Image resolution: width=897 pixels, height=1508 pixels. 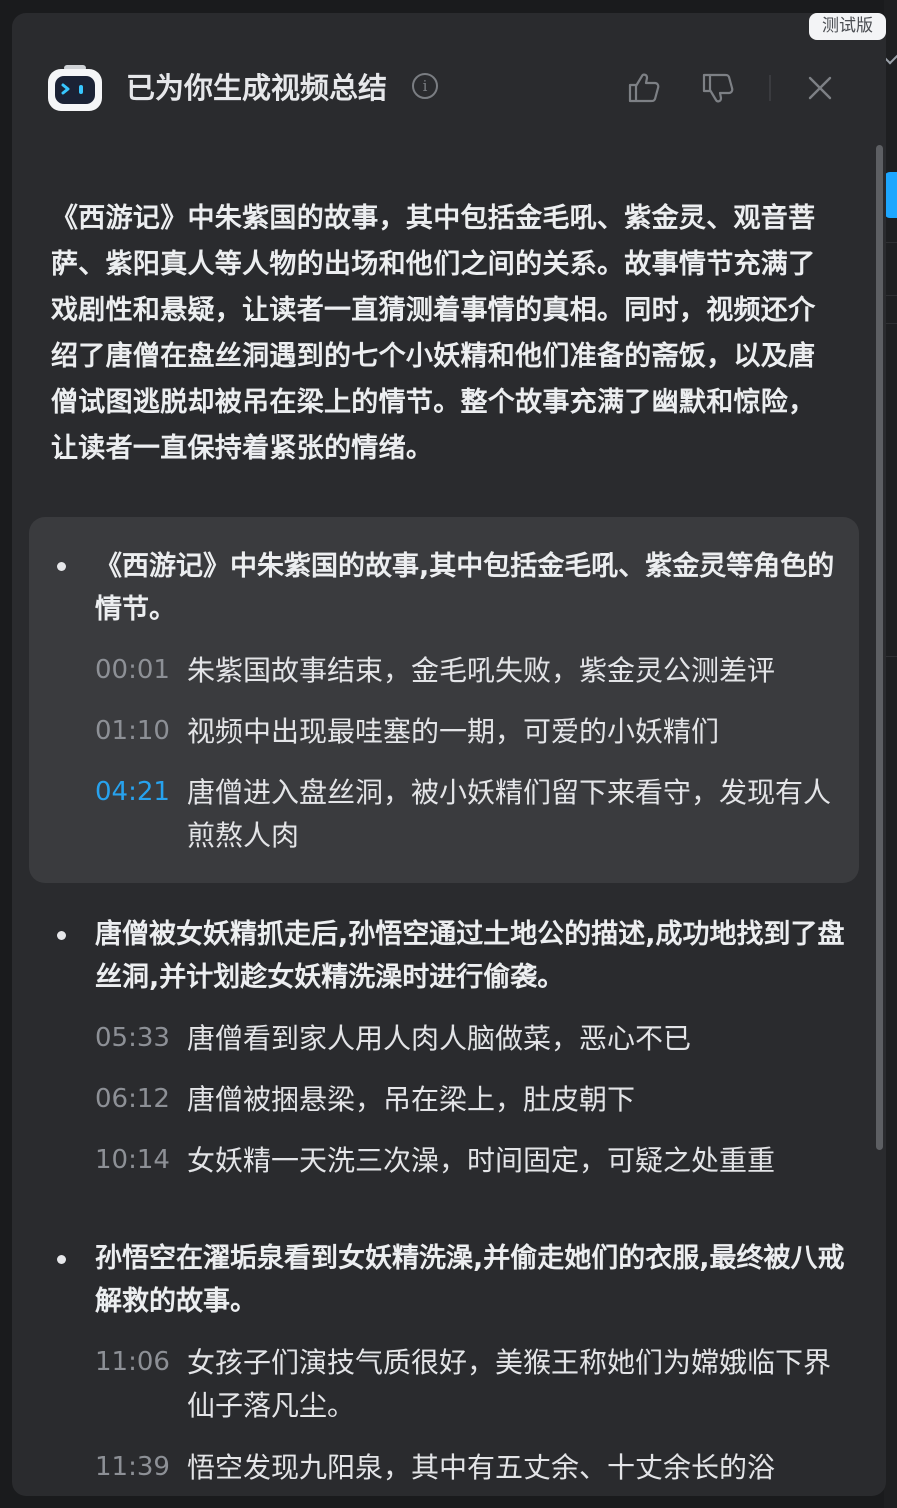 What do you see at coordinates (140, 1467) in the screenshot?
I see `timestamp: 11:39` at bounding box center [140, 1467].